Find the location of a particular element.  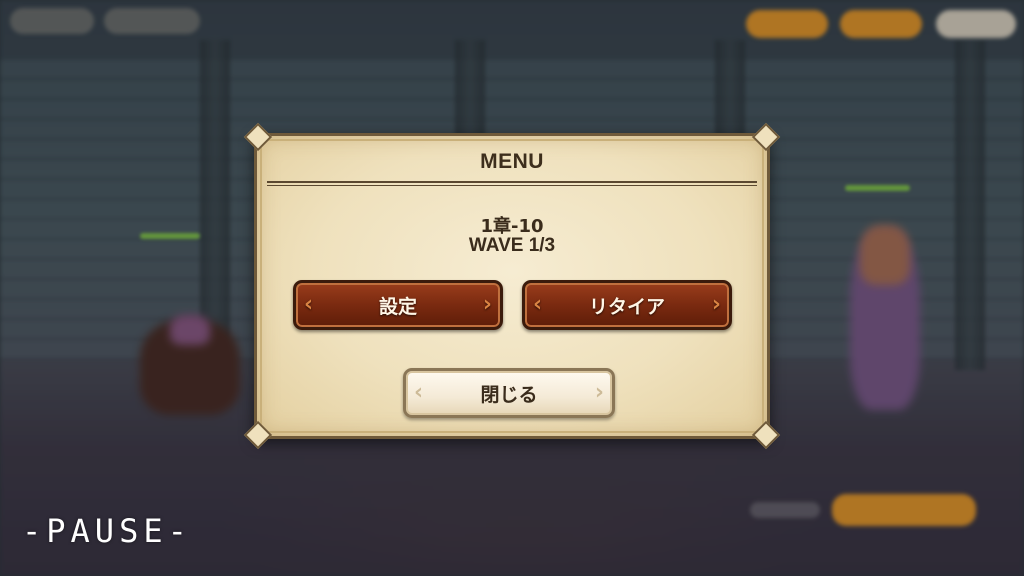

close-button: ‹ 閉じる › is located at coordinates (509, 393).